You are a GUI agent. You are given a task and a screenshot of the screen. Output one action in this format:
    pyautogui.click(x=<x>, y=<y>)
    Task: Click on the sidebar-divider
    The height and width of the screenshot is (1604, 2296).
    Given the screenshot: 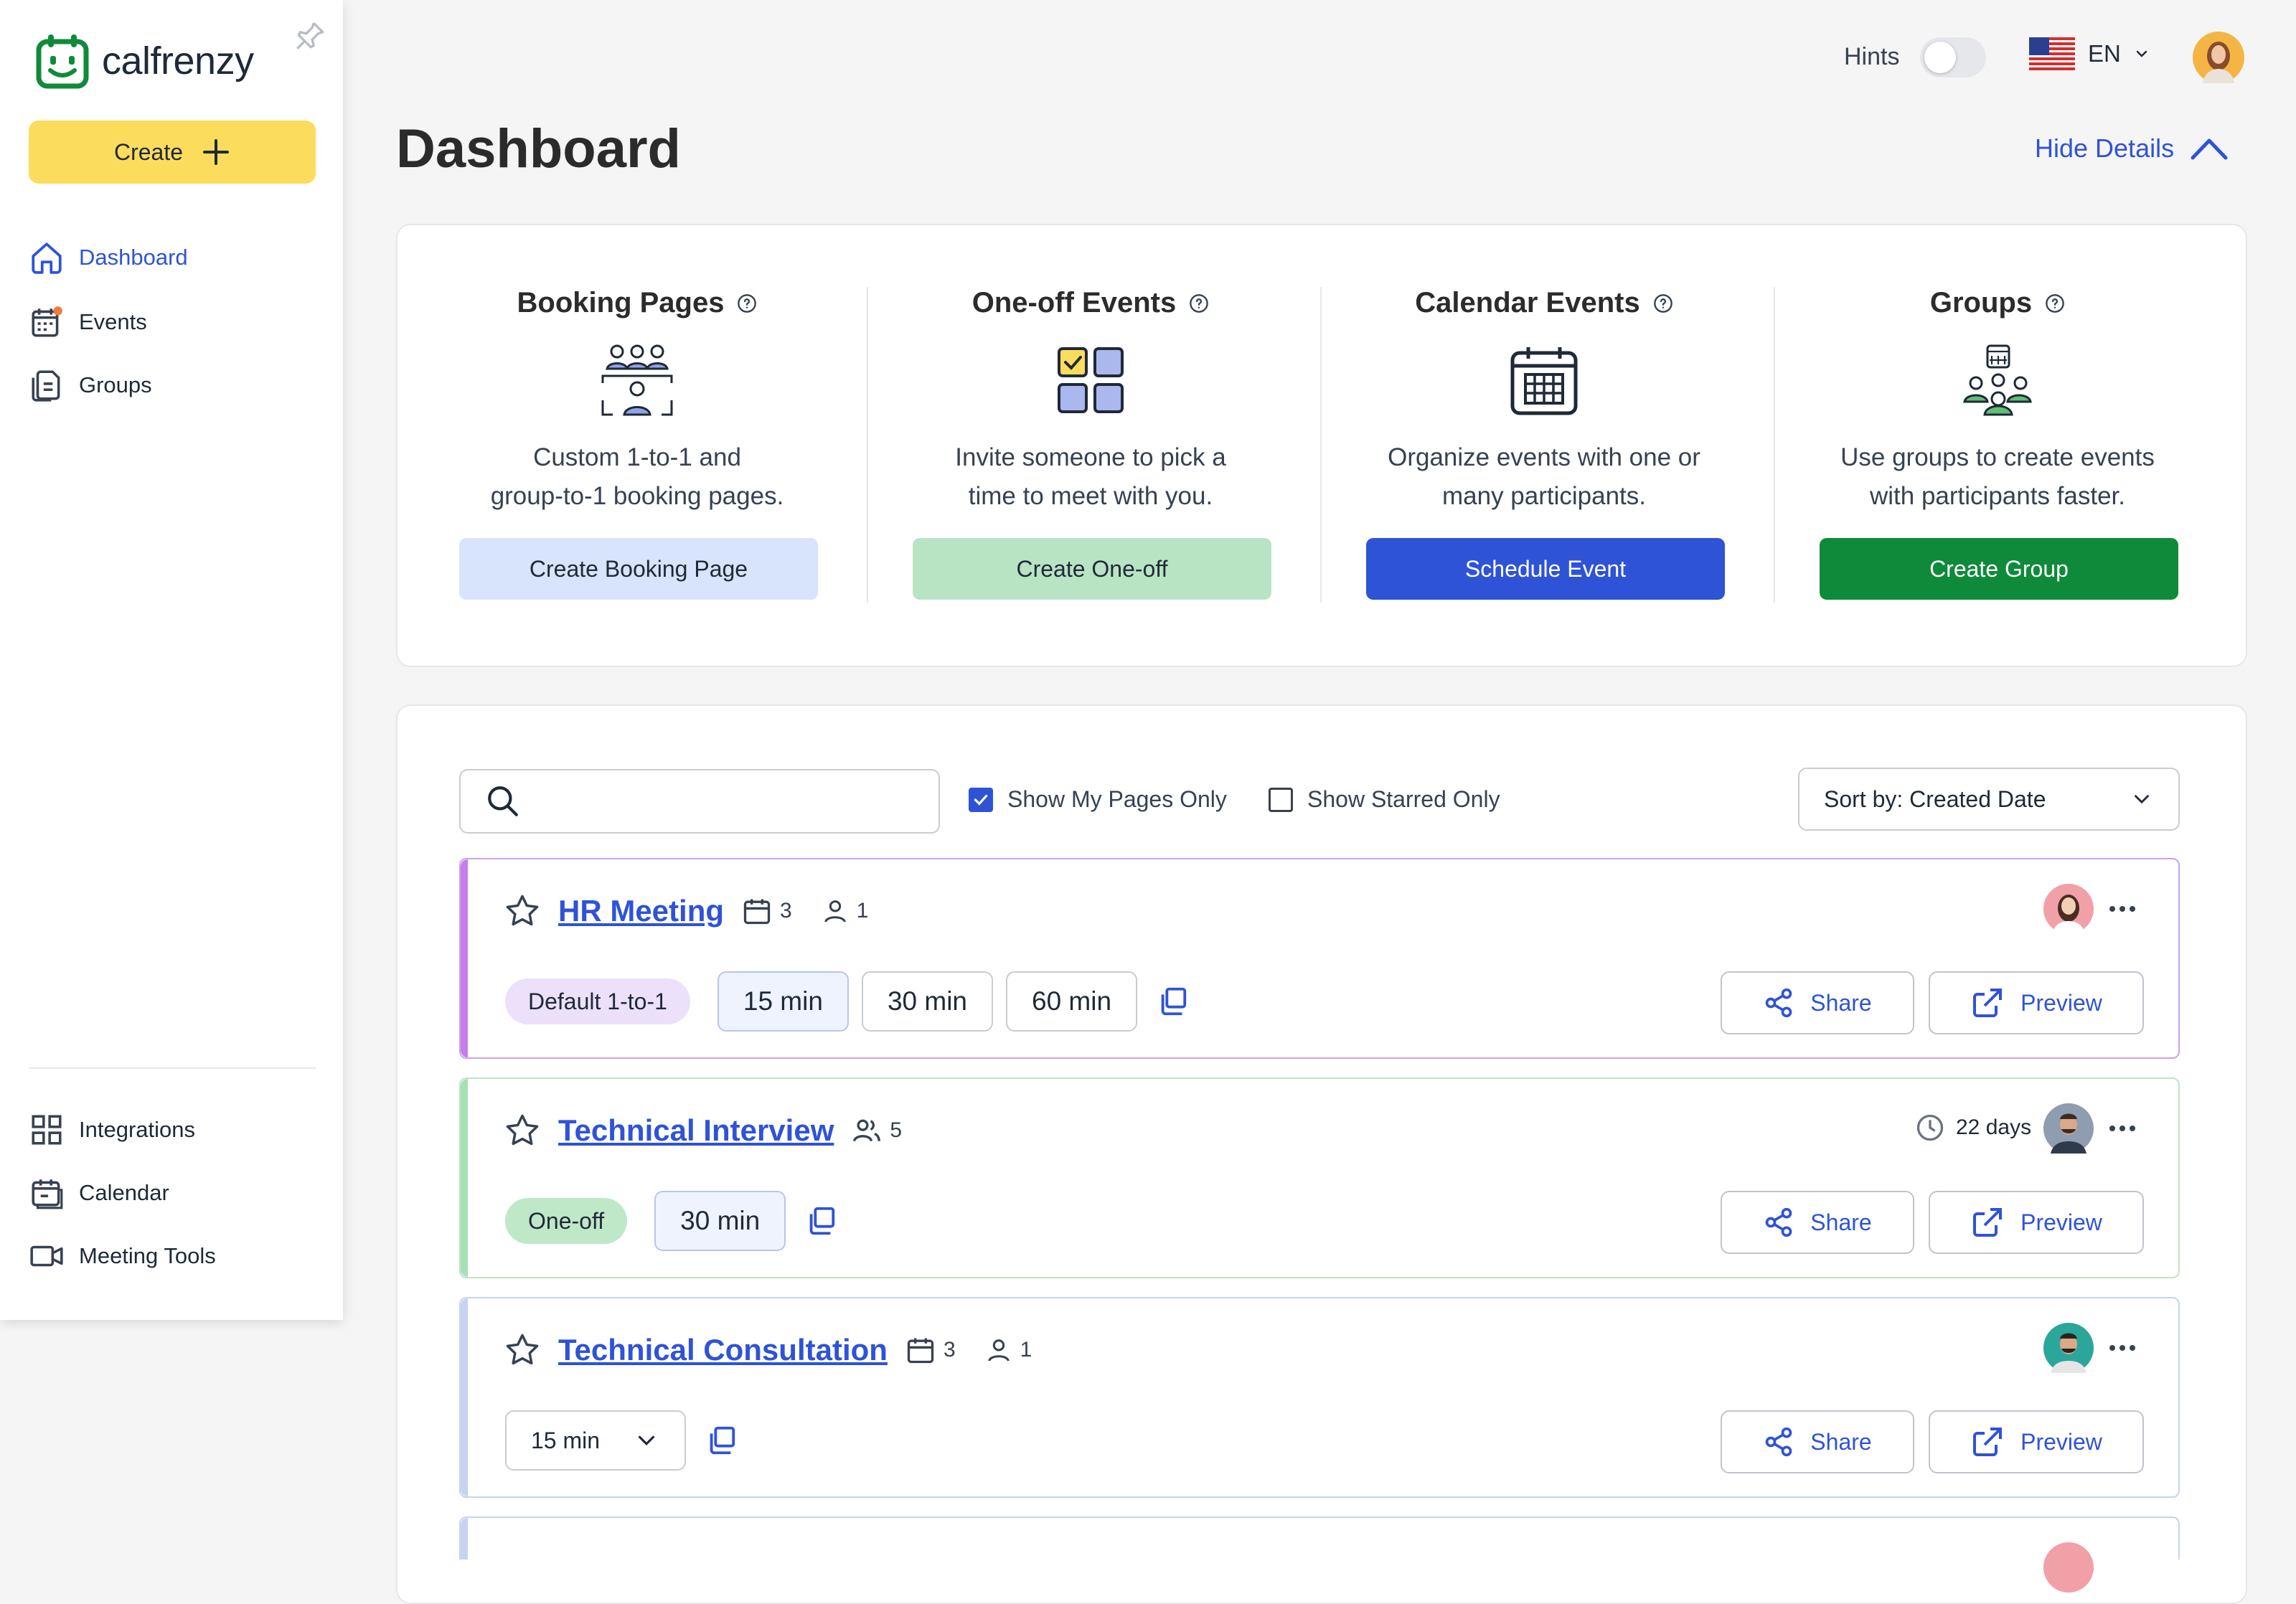 What is the action you would take?
    pyautogui.click(x=172, y=1068)
    